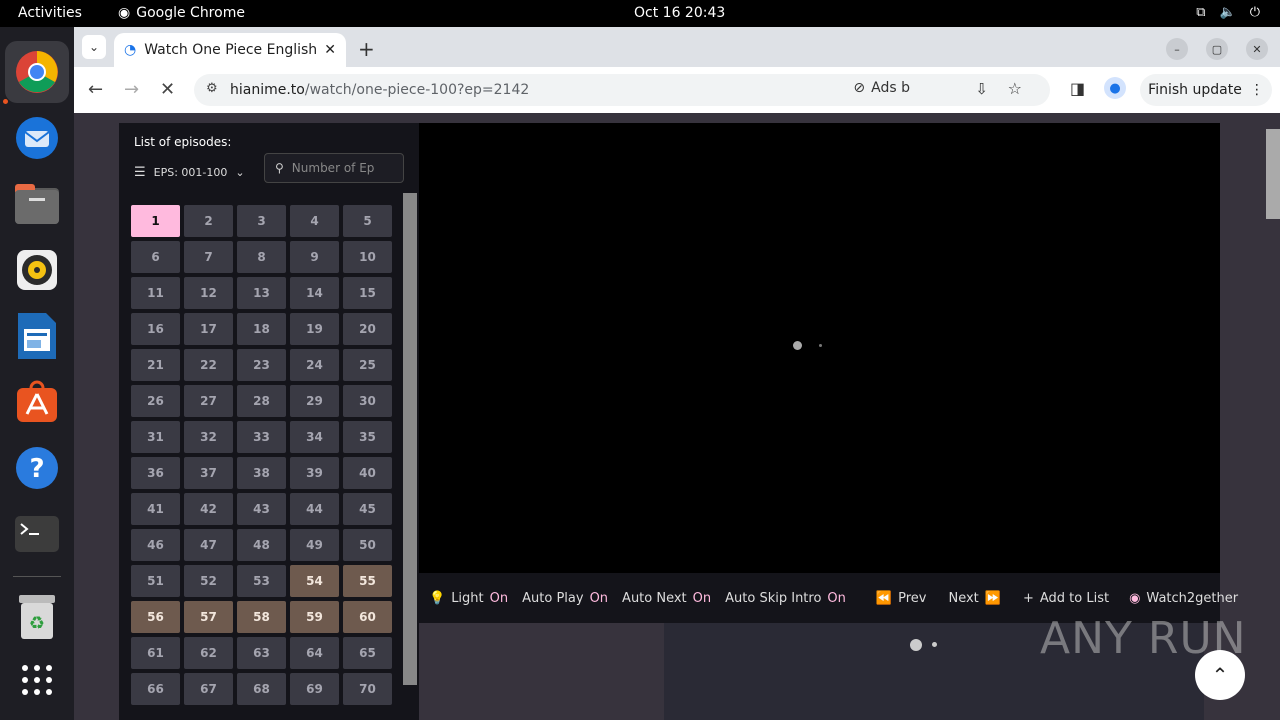  What do you see at coordinates (1220, 675) in the screenshot?
I see `scroll-to-top-button: ⌃` at bounding box center [1220, 675].